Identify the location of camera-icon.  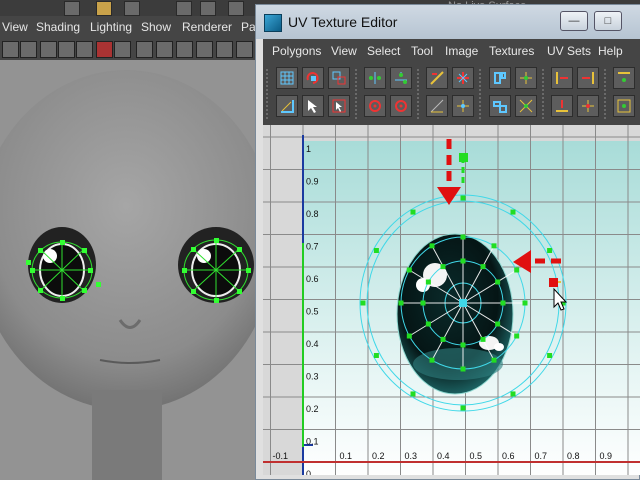
(10, 49).